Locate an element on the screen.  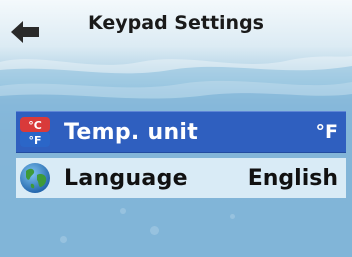
temperature-unit-icon: °C °F is located at coordinates (35, 132).